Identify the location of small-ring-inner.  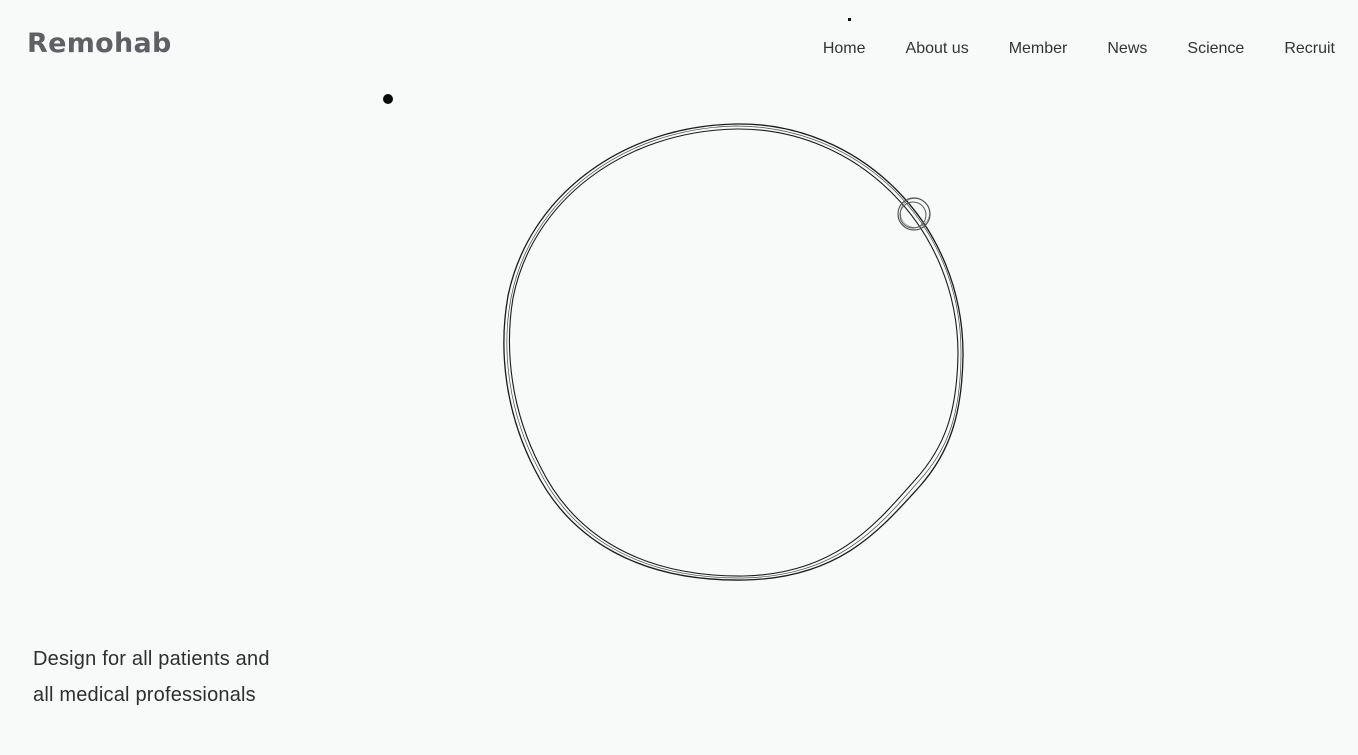
(913, 215).